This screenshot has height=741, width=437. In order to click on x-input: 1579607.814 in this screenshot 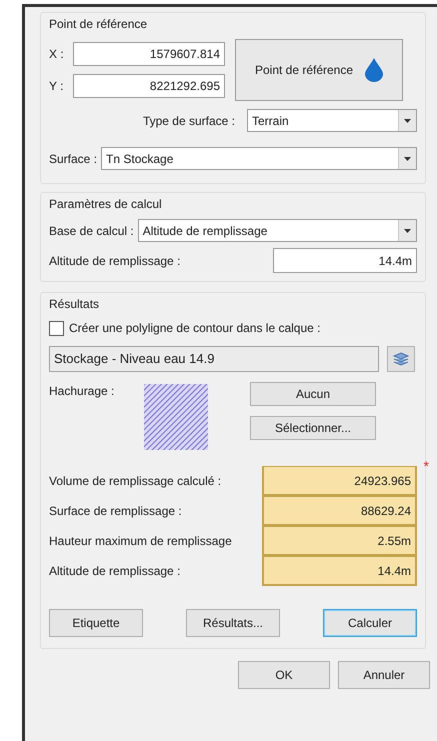, I will do `click(149, 54)`.